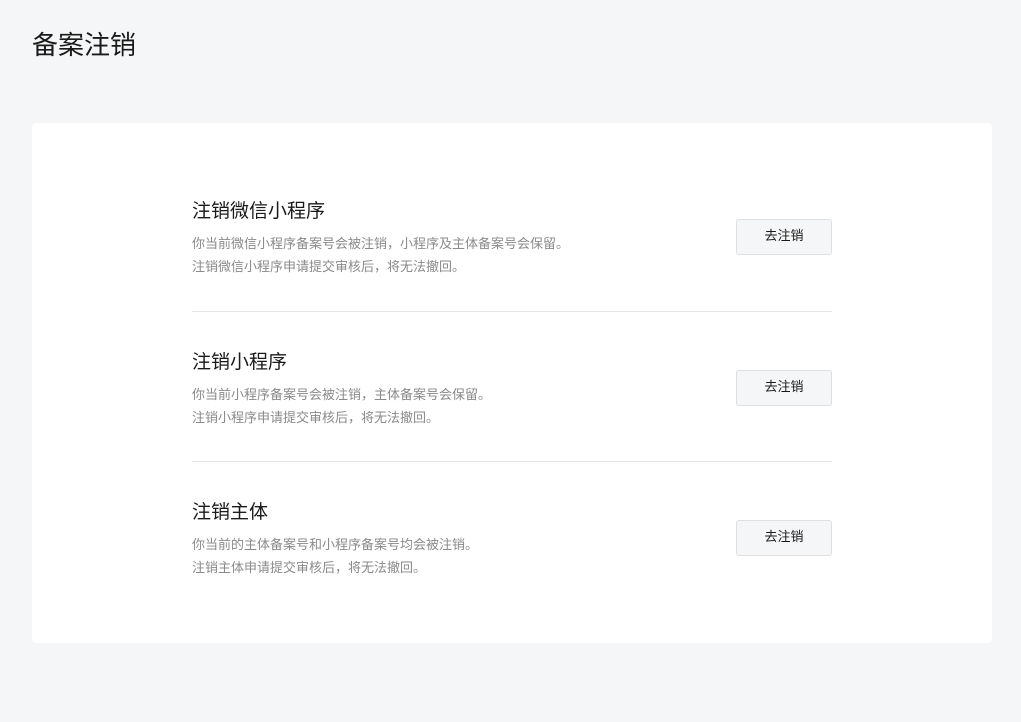 The height and width of the screenshot is (722, 1021). What do you see at coordinates (240, 362) in the screenshot?
I see `section-title: 注销小程序` at bounding box center [240, 362].